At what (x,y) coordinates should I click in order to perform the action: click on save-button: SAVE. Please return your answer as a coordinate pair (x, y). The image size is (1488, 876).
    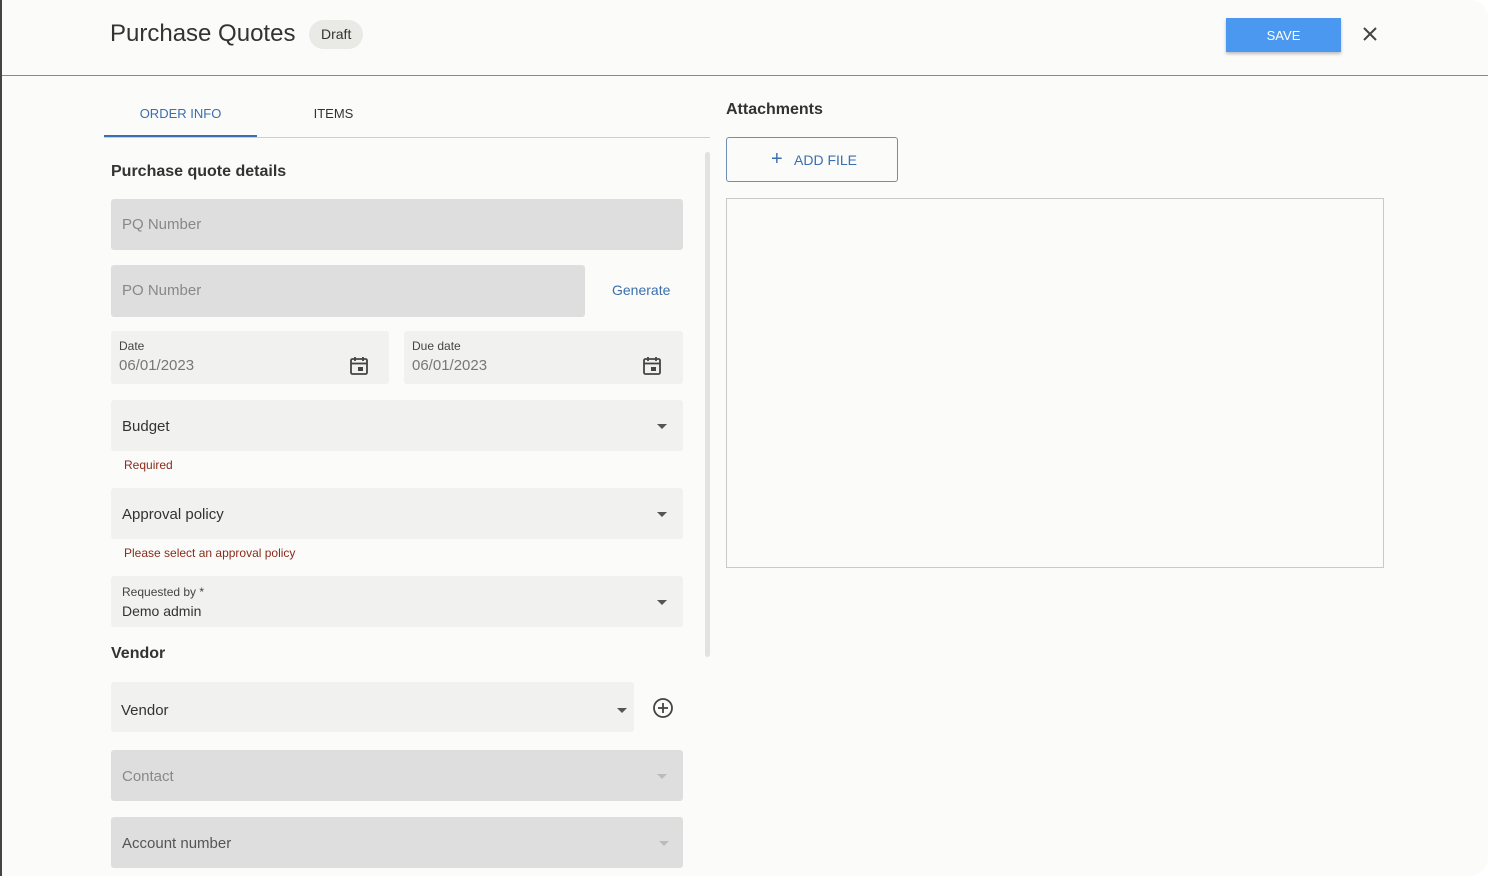
    Looking at the image, I should click on (1283, 35).